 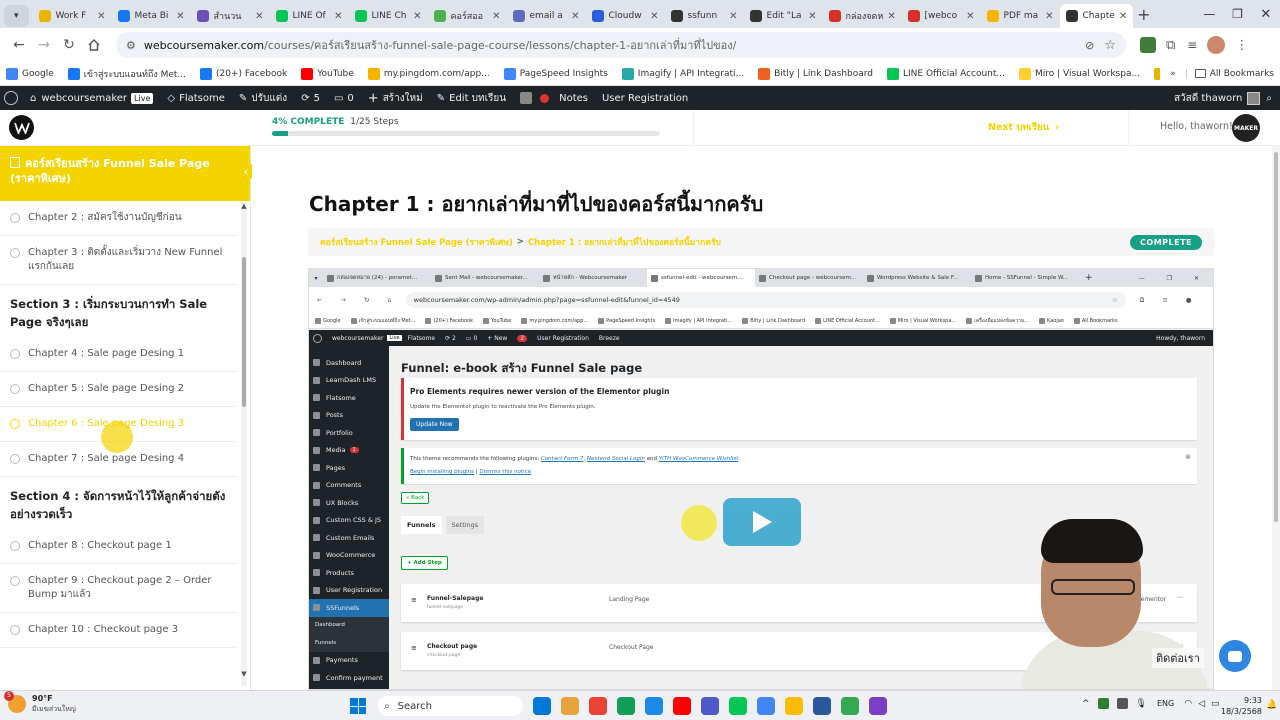 I want to click on wp-customize-link: ✎ ปรับแต่ง, so click(x=263, y=98).